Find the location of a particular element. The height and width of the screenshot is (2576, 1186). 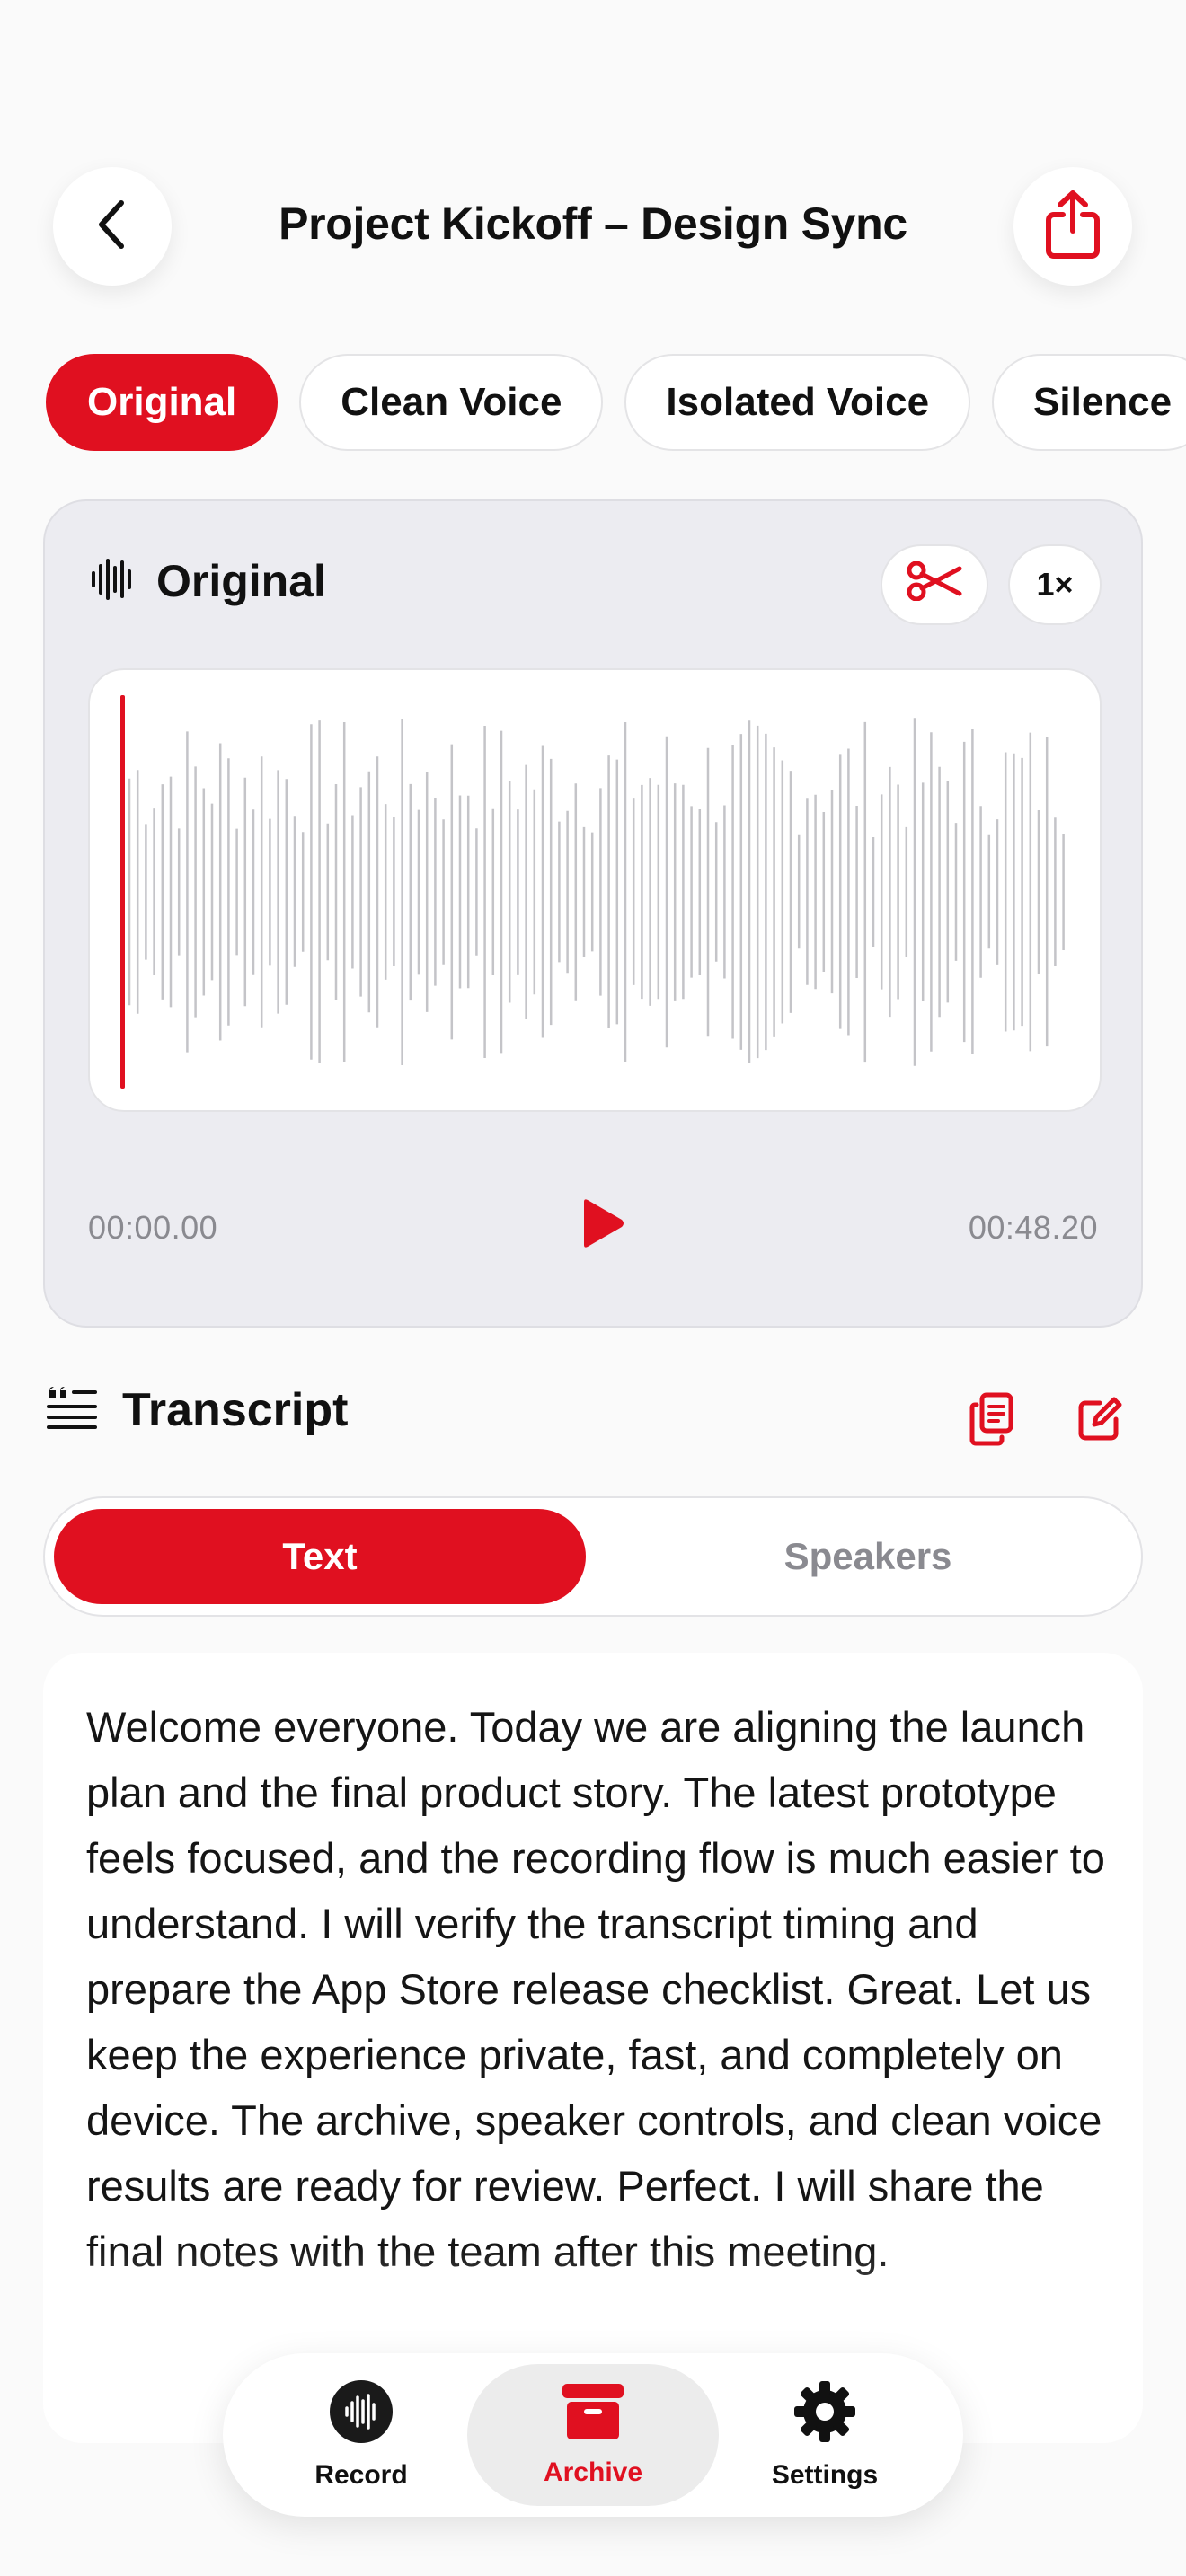

scissors-icon is located at coordinates (934, 584).